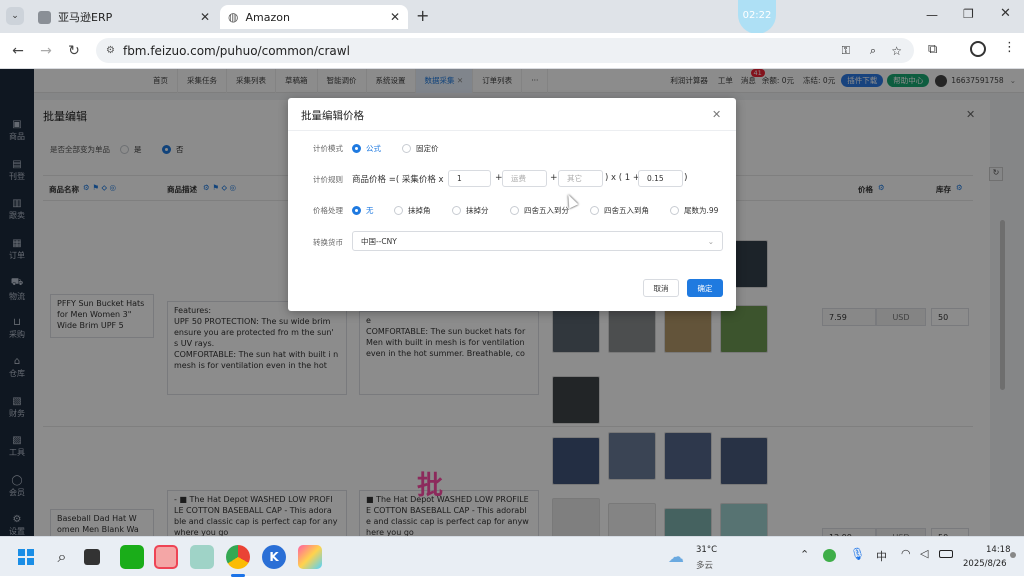  What do you see at coordinates (896, 51) in the screenshot?
I see `bookmark-star-icon: ☆` at bounding box center [896, 51].